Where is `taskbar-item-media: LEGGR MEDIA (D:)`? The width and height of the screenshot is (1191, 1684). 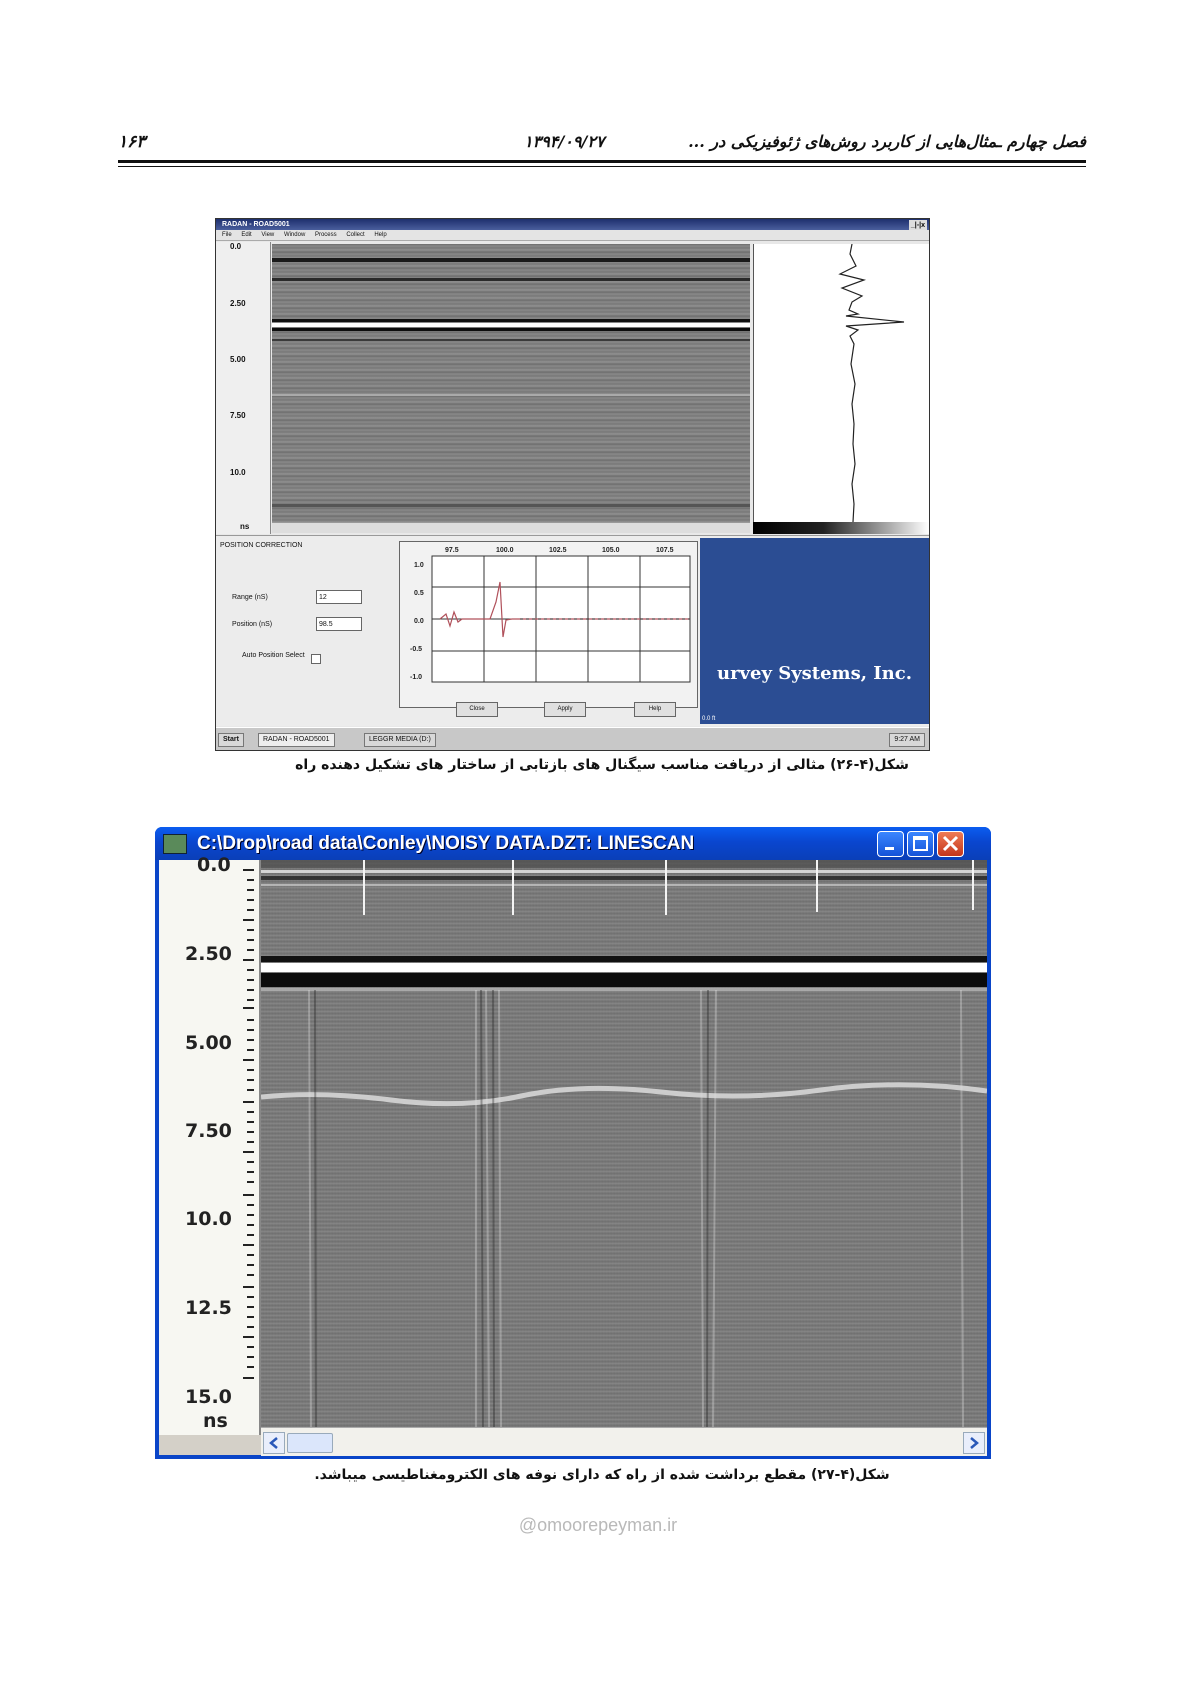 taskbar-item-media: LEGGR MEDIA (D:) is located at coordinates (400, 740).